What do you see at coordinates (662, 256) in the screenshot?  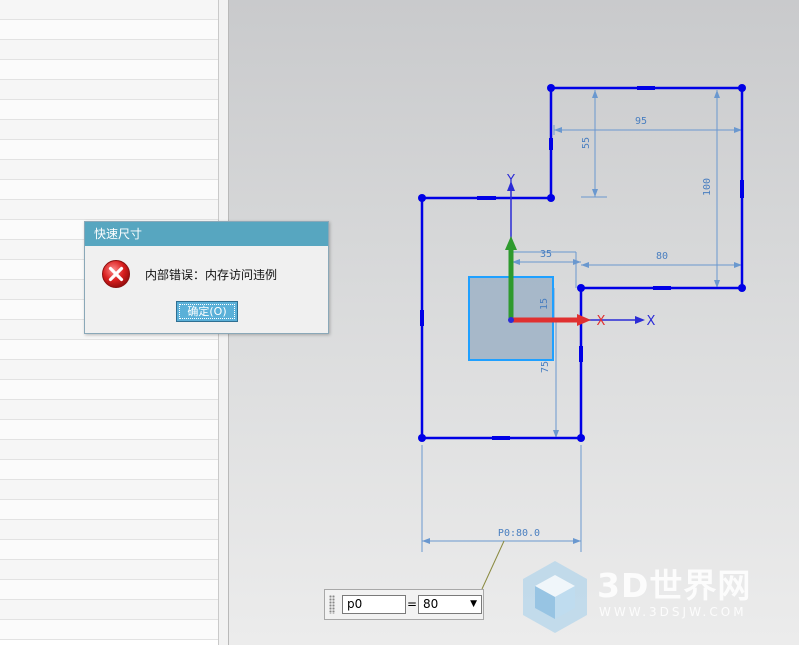 I see `dim-80: 80` at bounding box center [662, 256].